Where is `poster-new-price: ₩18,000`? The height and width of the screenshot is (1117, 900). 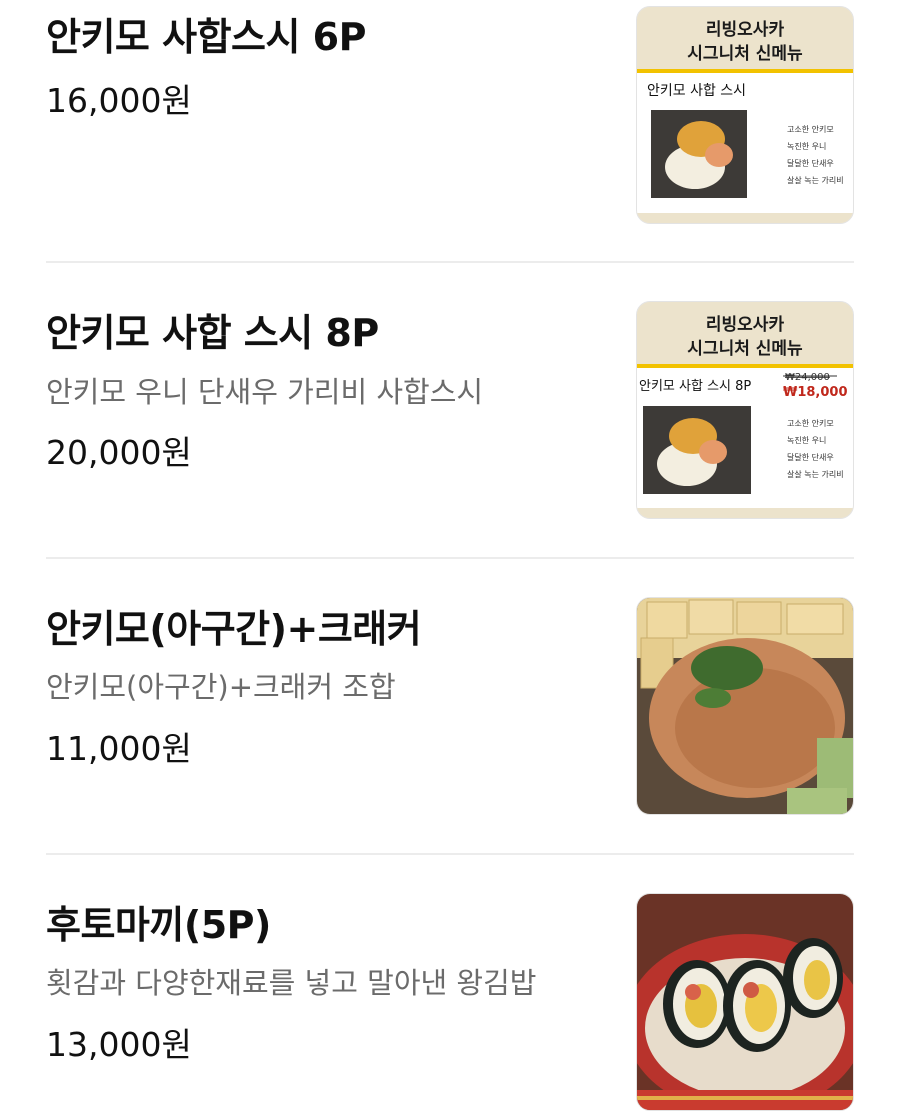
poster-new-price: ₩18,000 is located at coordinates (815, 392).